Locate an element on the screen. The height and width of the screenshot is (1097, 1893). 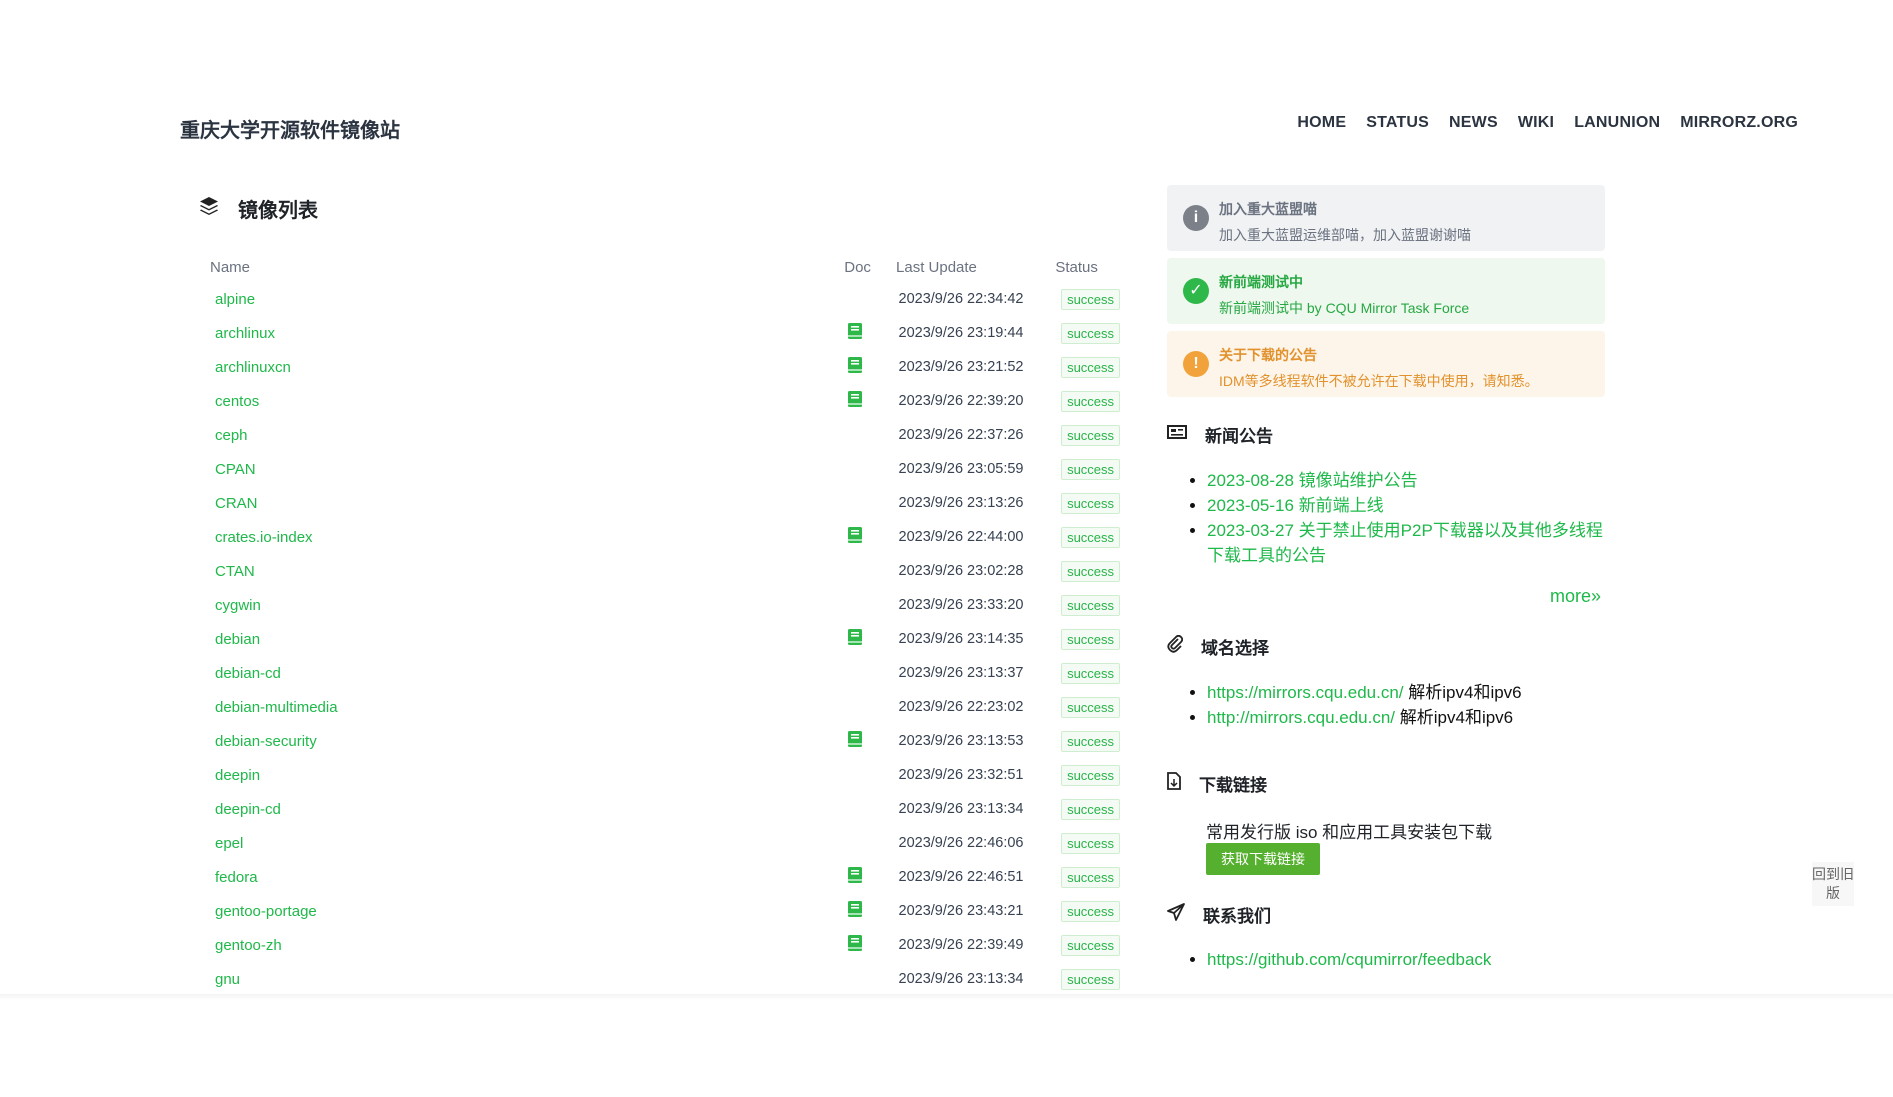
alert-warning: ! 关于下载的公告 IDM等多线程软件不被允许在下载中使用，请知悉。 is located at coordinates (1386, 364).